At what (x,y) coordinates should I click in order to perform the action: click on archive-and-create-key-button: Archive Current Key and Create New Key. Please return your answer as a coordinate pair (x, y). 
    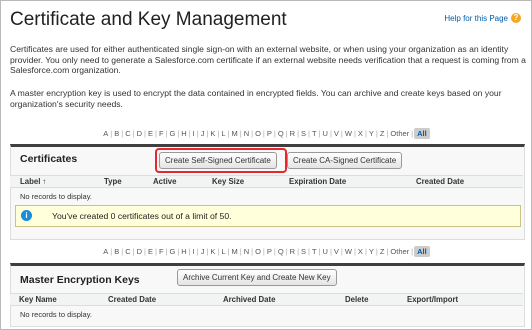
    Looking at the image, I should click on (257, 277).